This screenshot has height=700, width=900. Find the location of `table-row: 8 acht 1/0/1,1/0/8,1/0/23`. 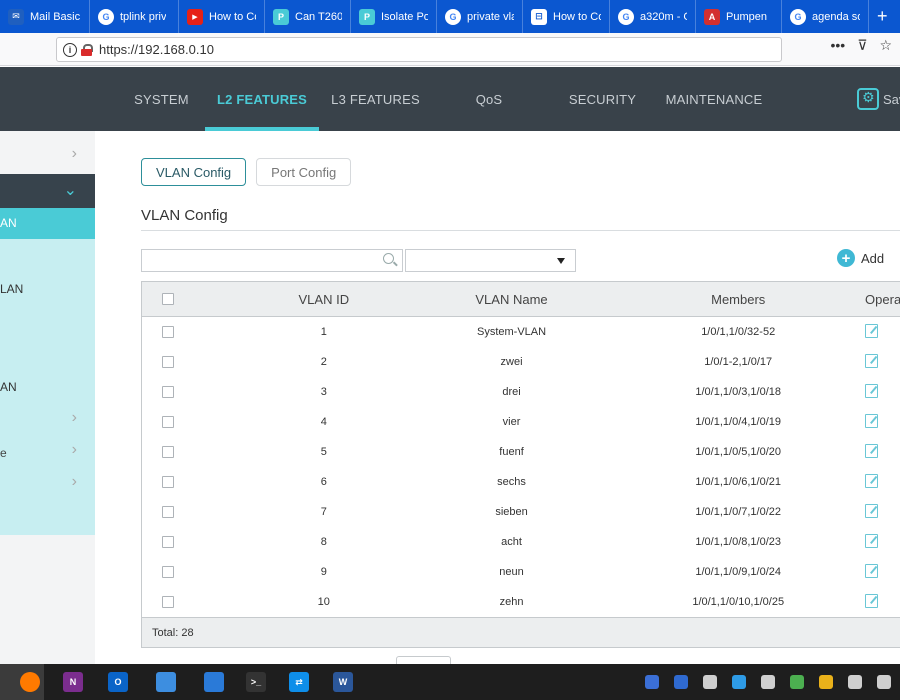

table-row: 8 acht 1/0/1,1/0/8,1/0/23 is located at coordinates (521, 542).